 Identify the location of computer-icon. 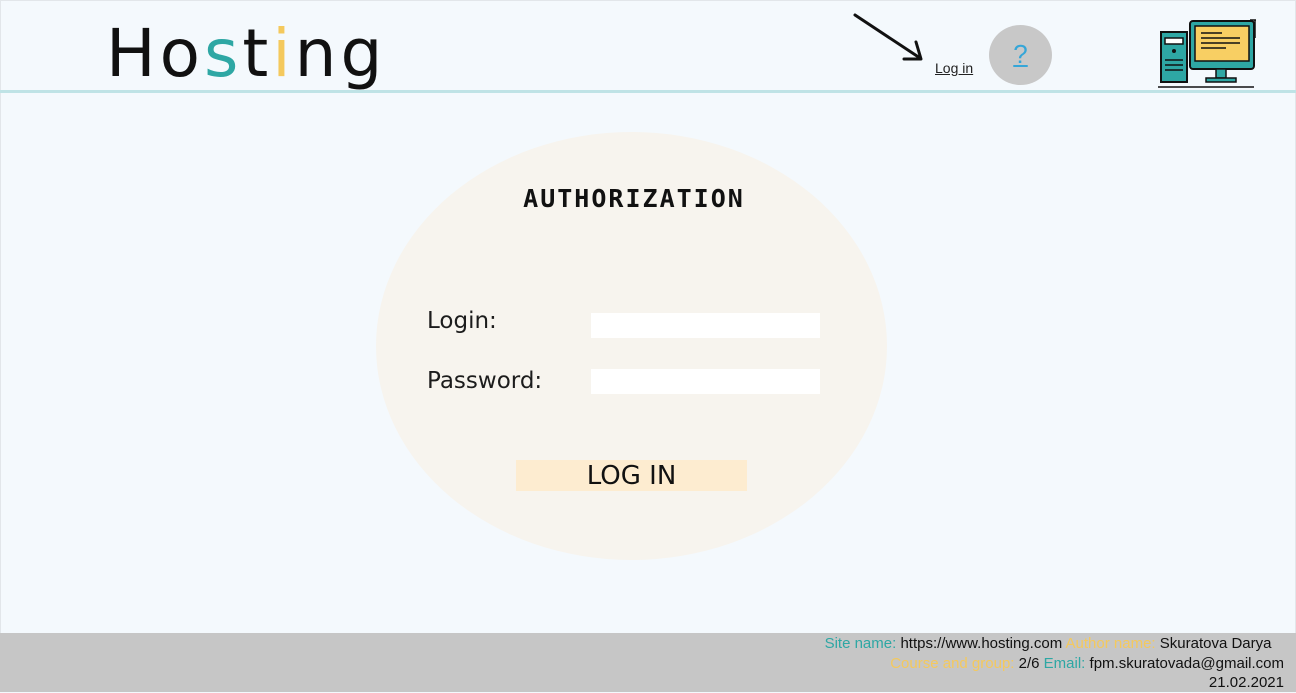
(1207, 53).